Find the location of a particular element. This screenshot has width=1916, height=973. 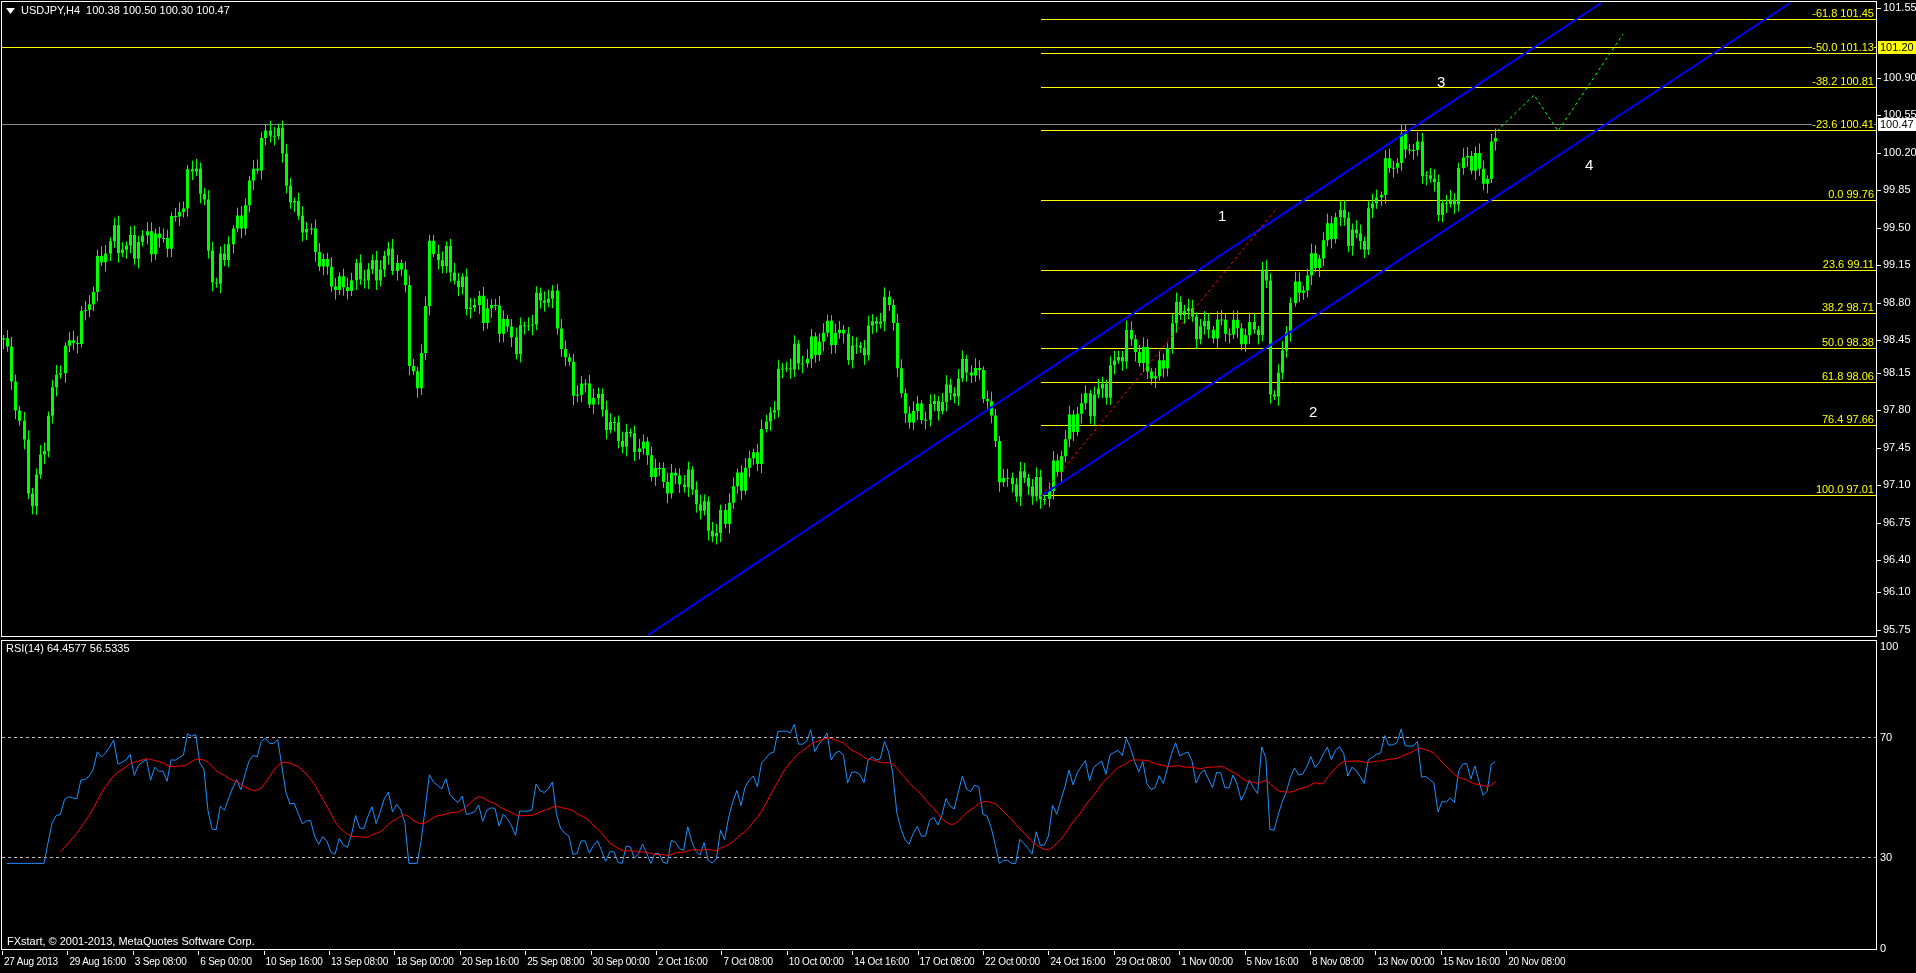

price-axis-label: 98.80 is located at coordinates (1897, 302).